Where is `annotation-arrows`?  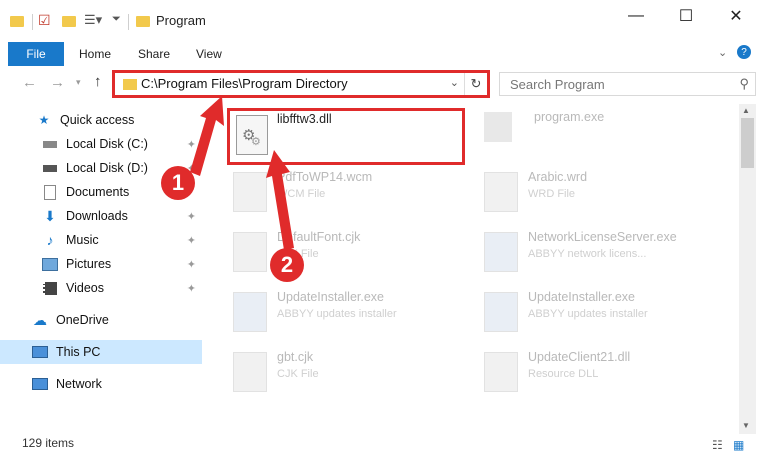
annotation-arrows is located at coordinates (242, 173).